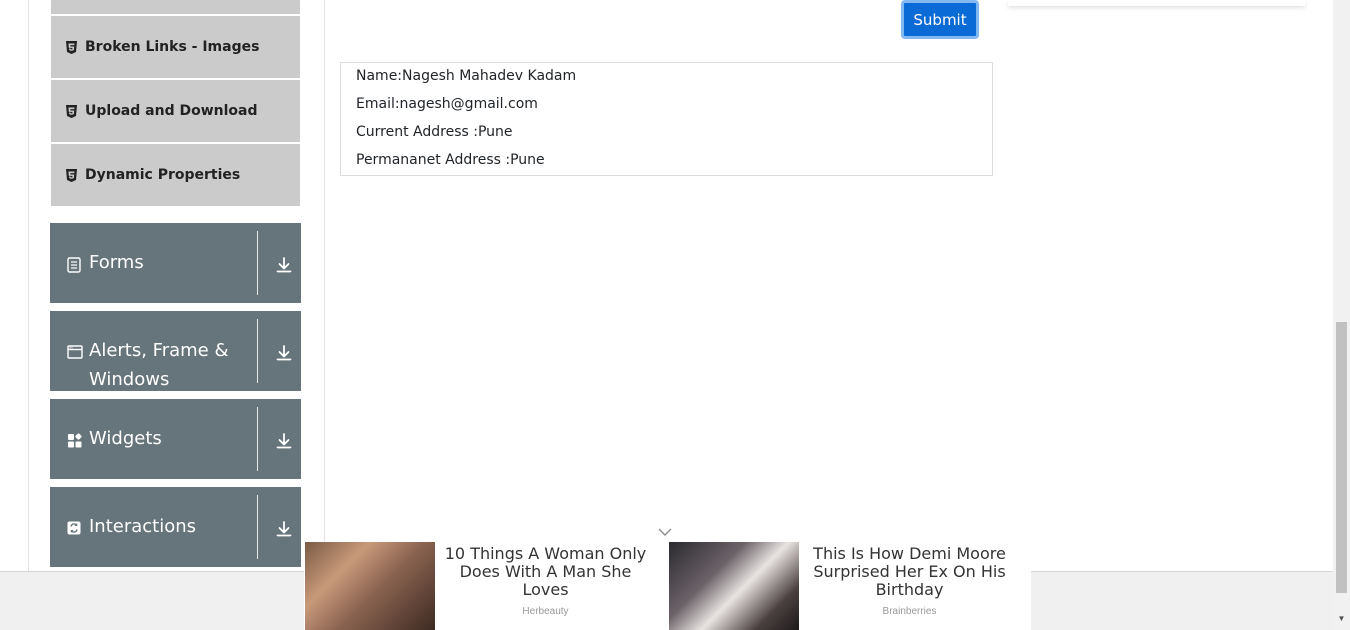 The image size is (1350, 630). Describe the element at coordinates (434, 132) in the screenshot. I see `output-current-address: Current Address :Pune` at that location.